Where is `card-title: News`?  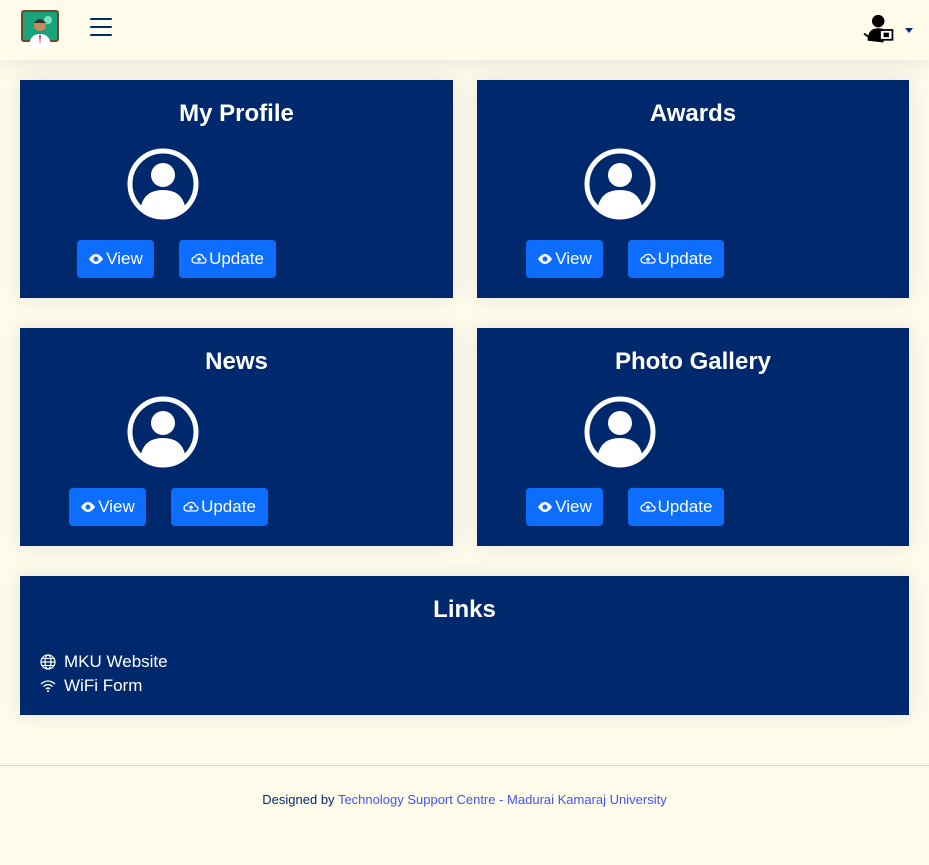
card-title: News is located at coordinates (236, 361).